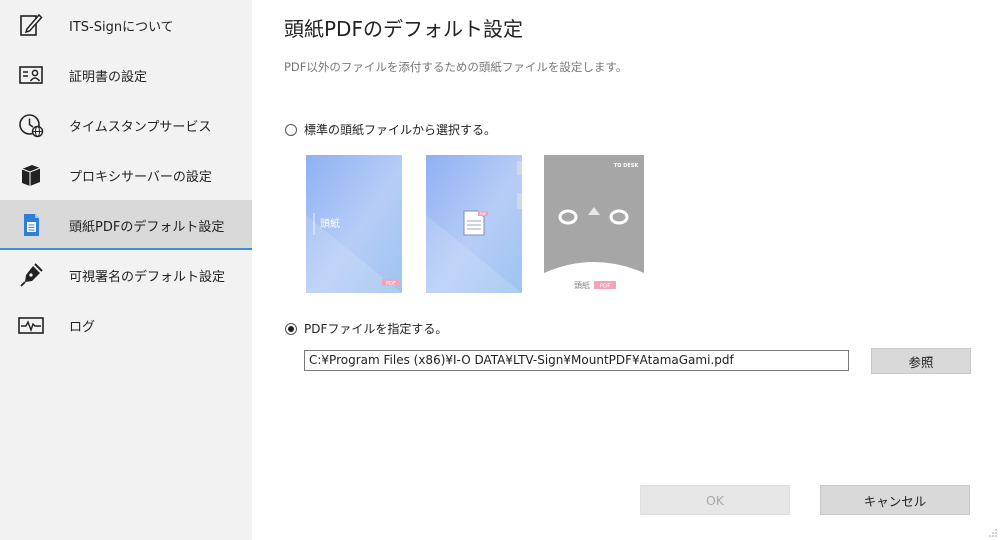  Describe the element at coordinates (594, 224) in the screenshot. I see `cover-thumbnail-3: TO DESK 頭紙 PDF` at that location.